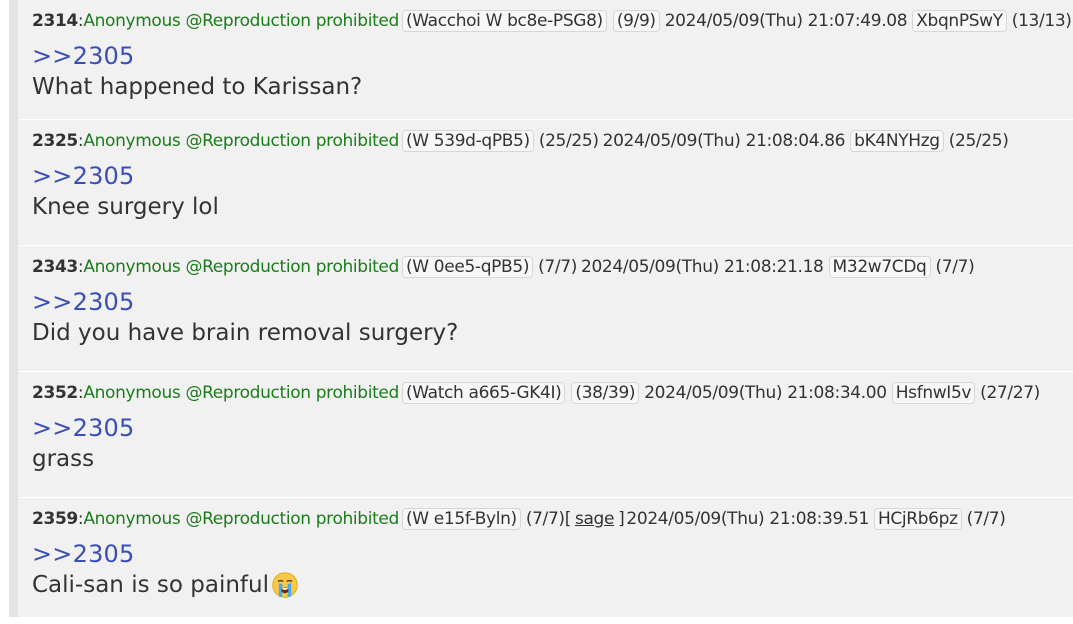 Image resolution: width=1073 pixels, height=624 pixels. I want to click on left-margin, so click(4, 308).